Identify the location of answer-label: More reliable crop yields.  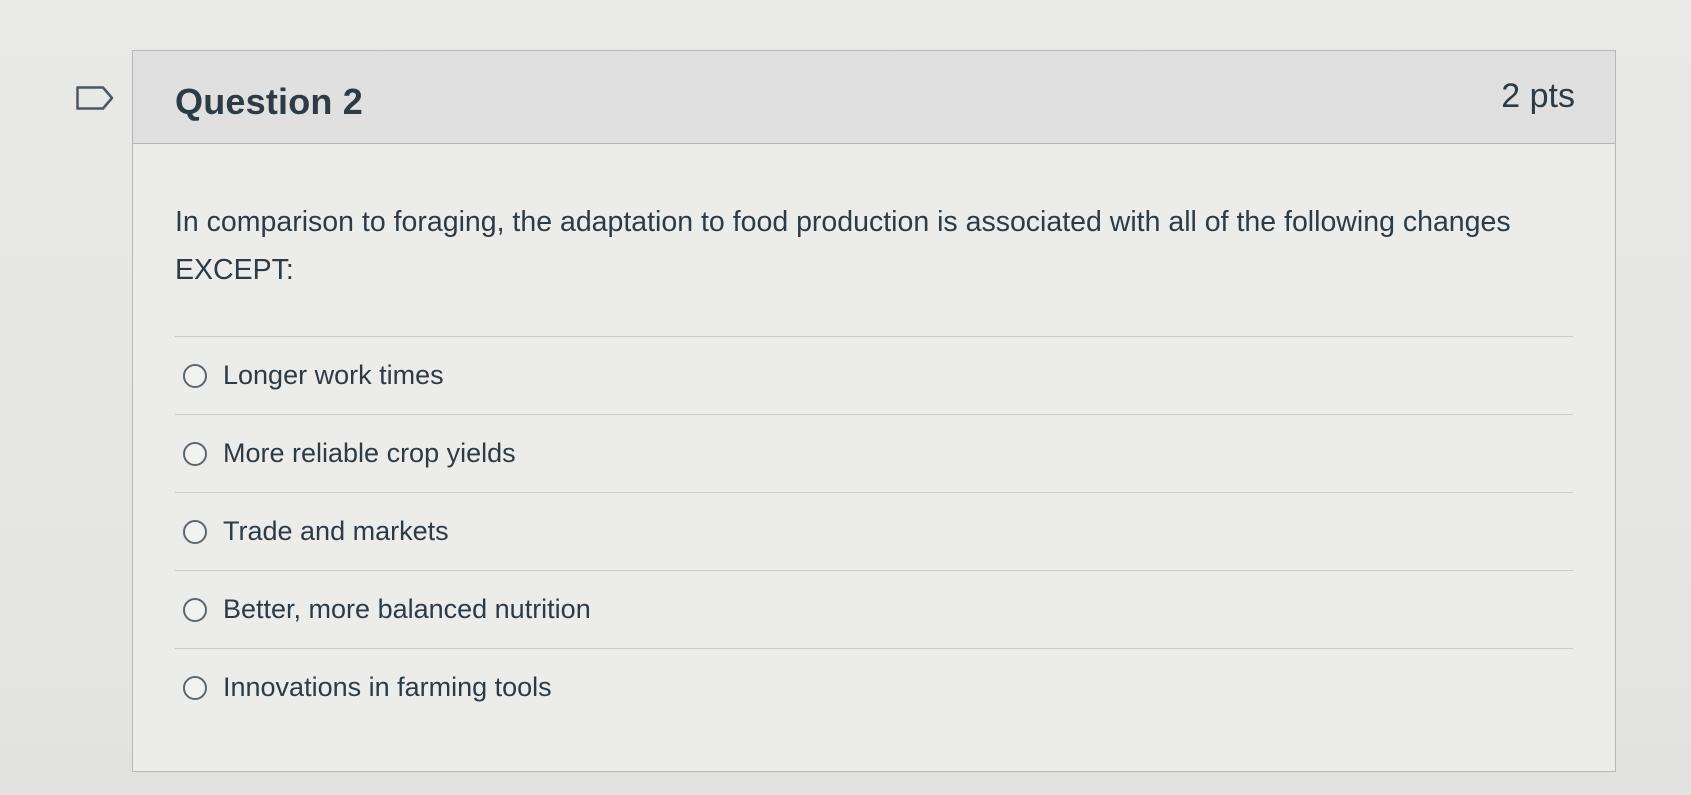
(369, 453).